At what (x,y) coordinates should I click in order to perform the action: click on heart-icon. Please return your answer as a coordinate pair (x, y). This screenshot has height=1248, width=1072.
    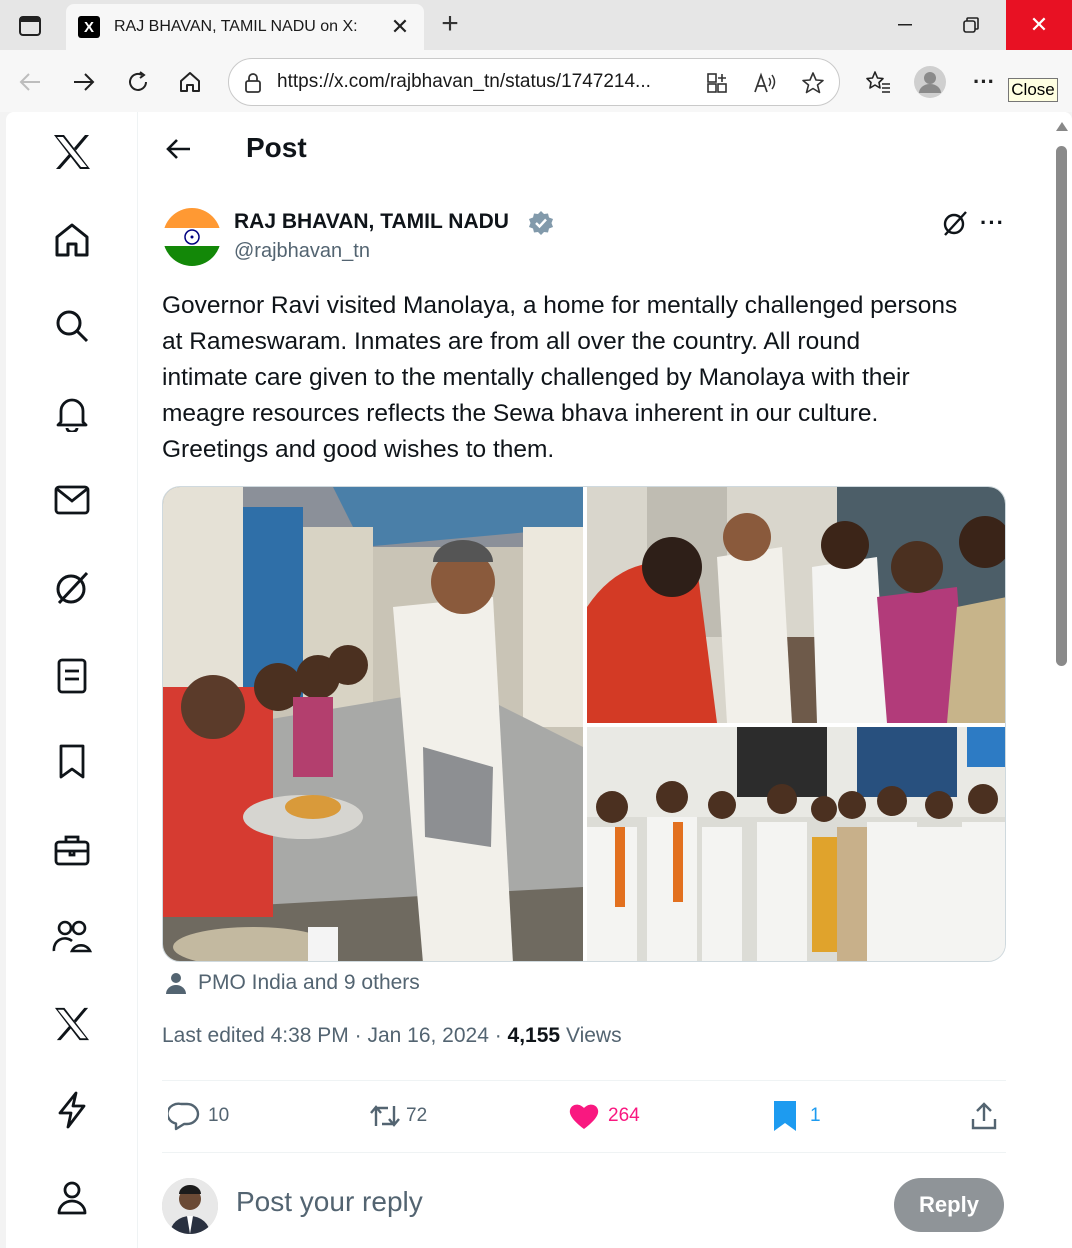
    Looking at the image, I should click on (584, 1116).